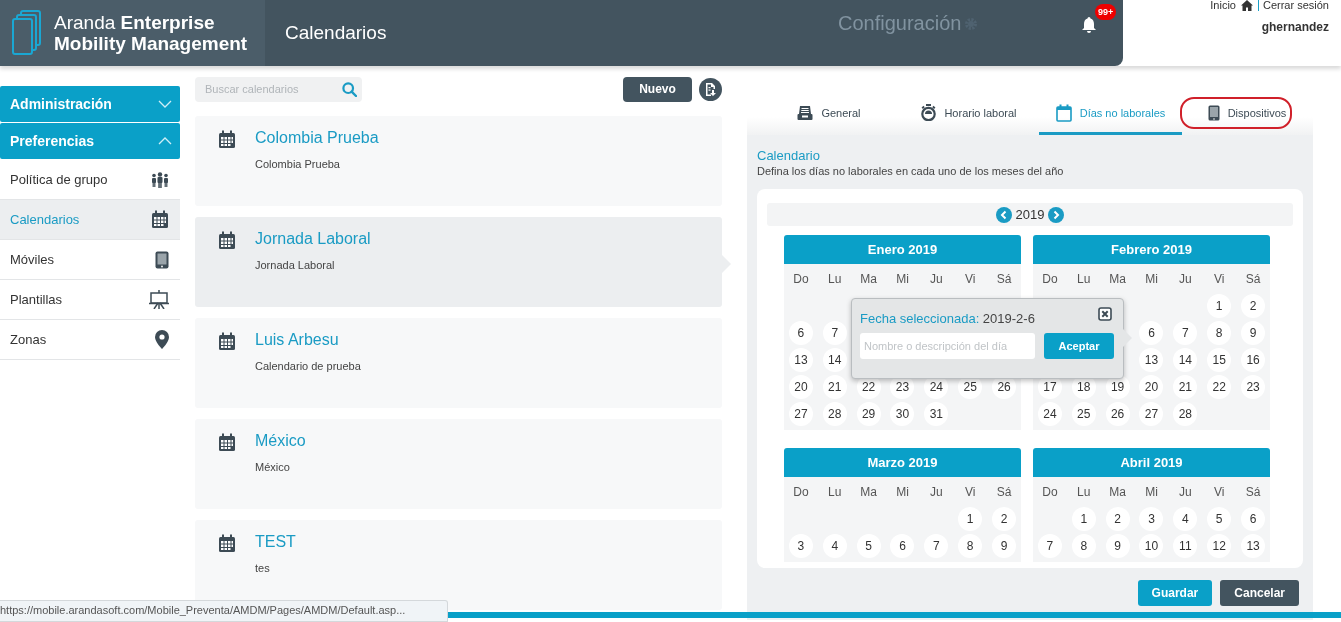 The height and width of the screenshot is (622, 1341). Describe the element at coordinates (1083, 414) in the screenshot. I see `day-cell: 25` at that location.